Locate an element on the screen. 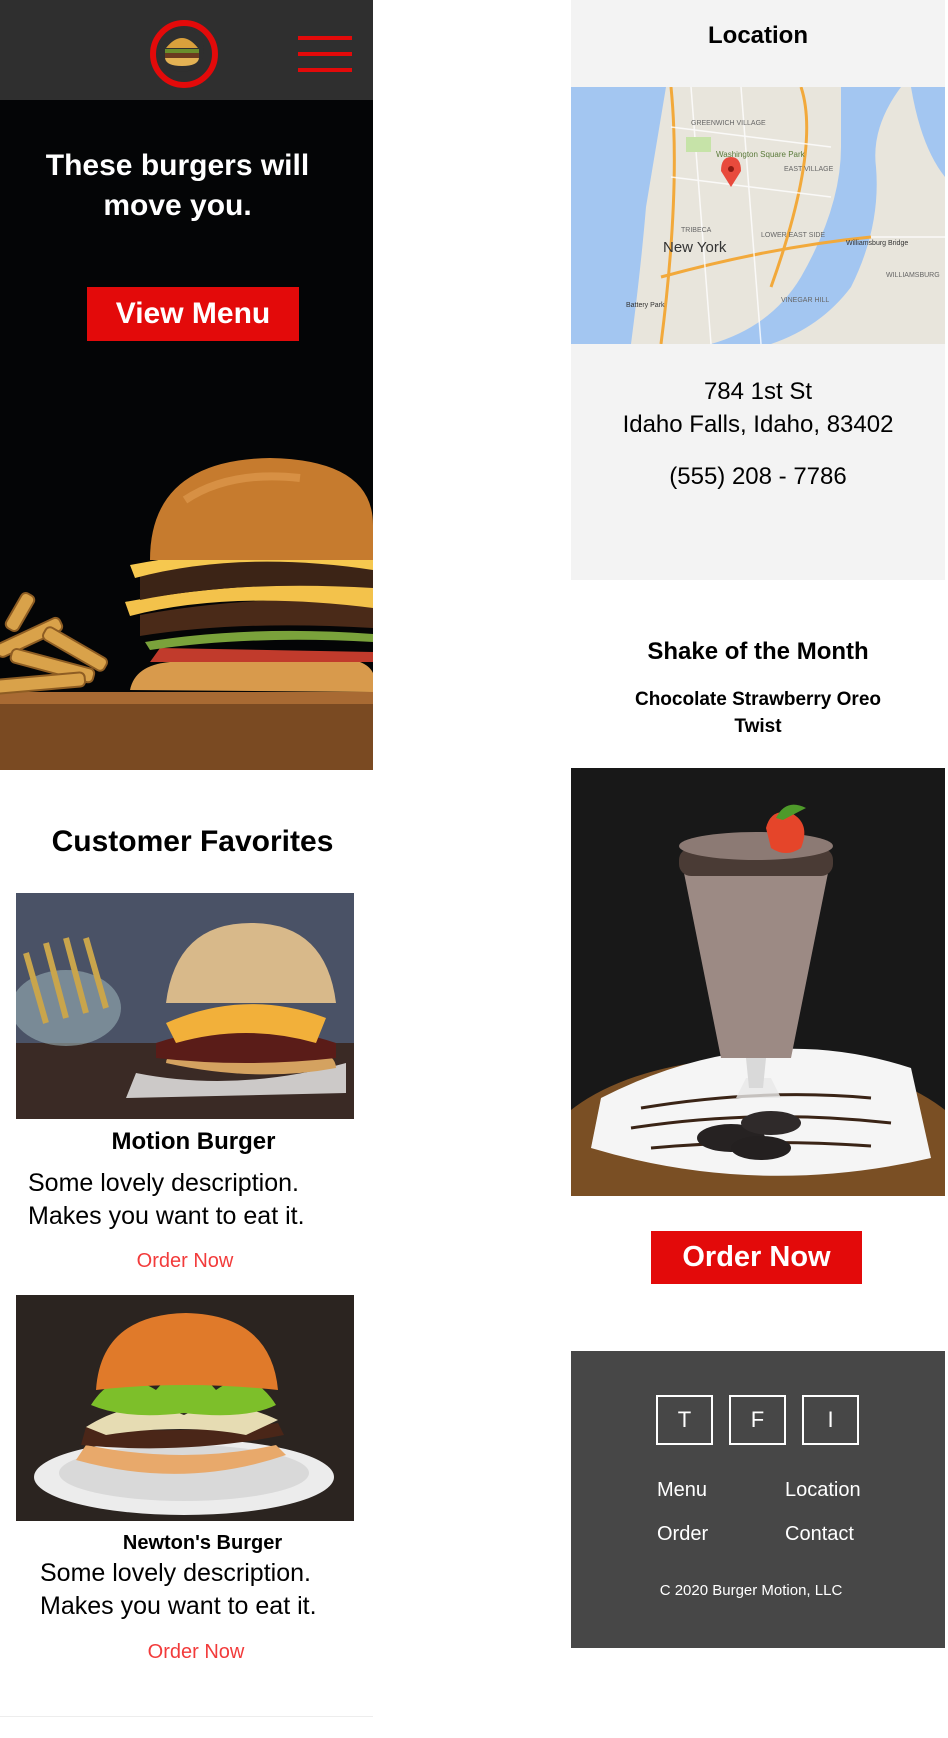 This screenshot has width=948, height=1738. motion-burger-image is located at coordinates (185, 1006).